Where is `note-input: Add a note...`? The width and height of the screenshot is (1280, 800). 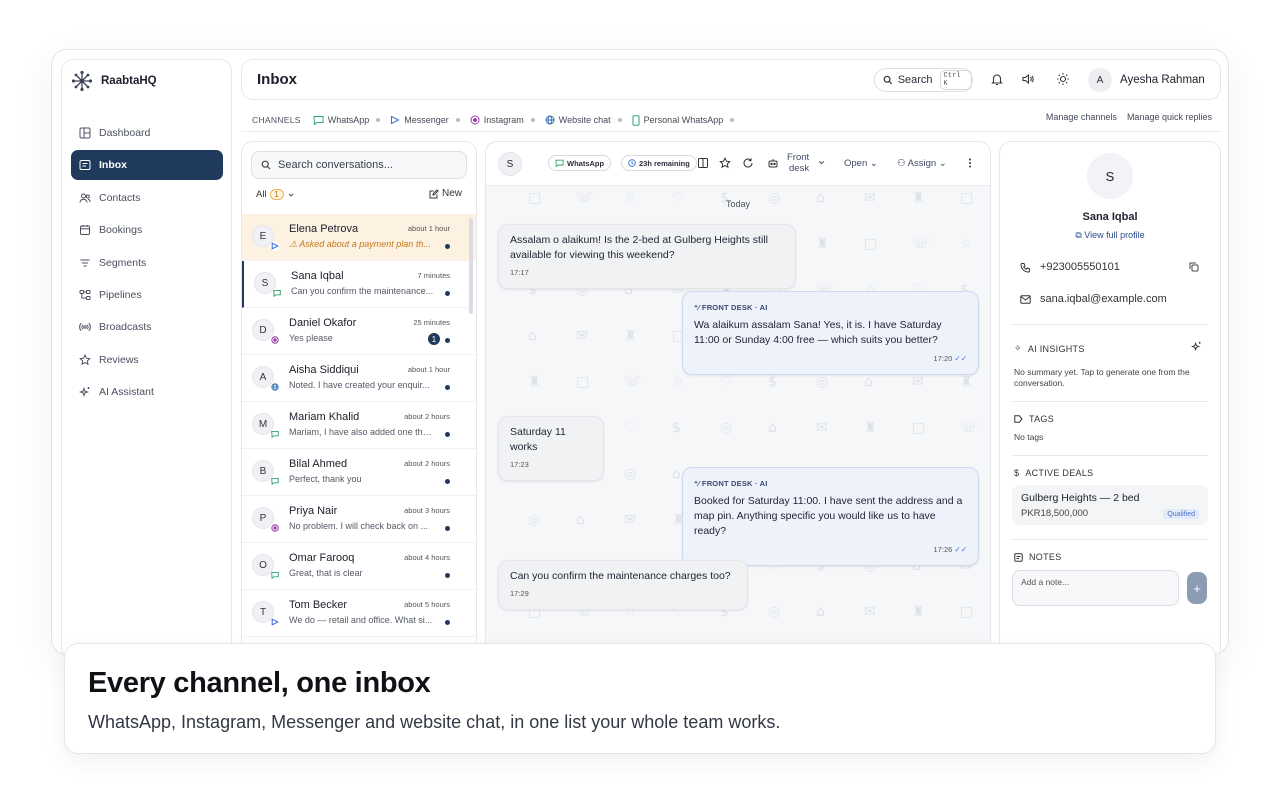 note-input: Add a note... is located at coordinates (1095, 588).